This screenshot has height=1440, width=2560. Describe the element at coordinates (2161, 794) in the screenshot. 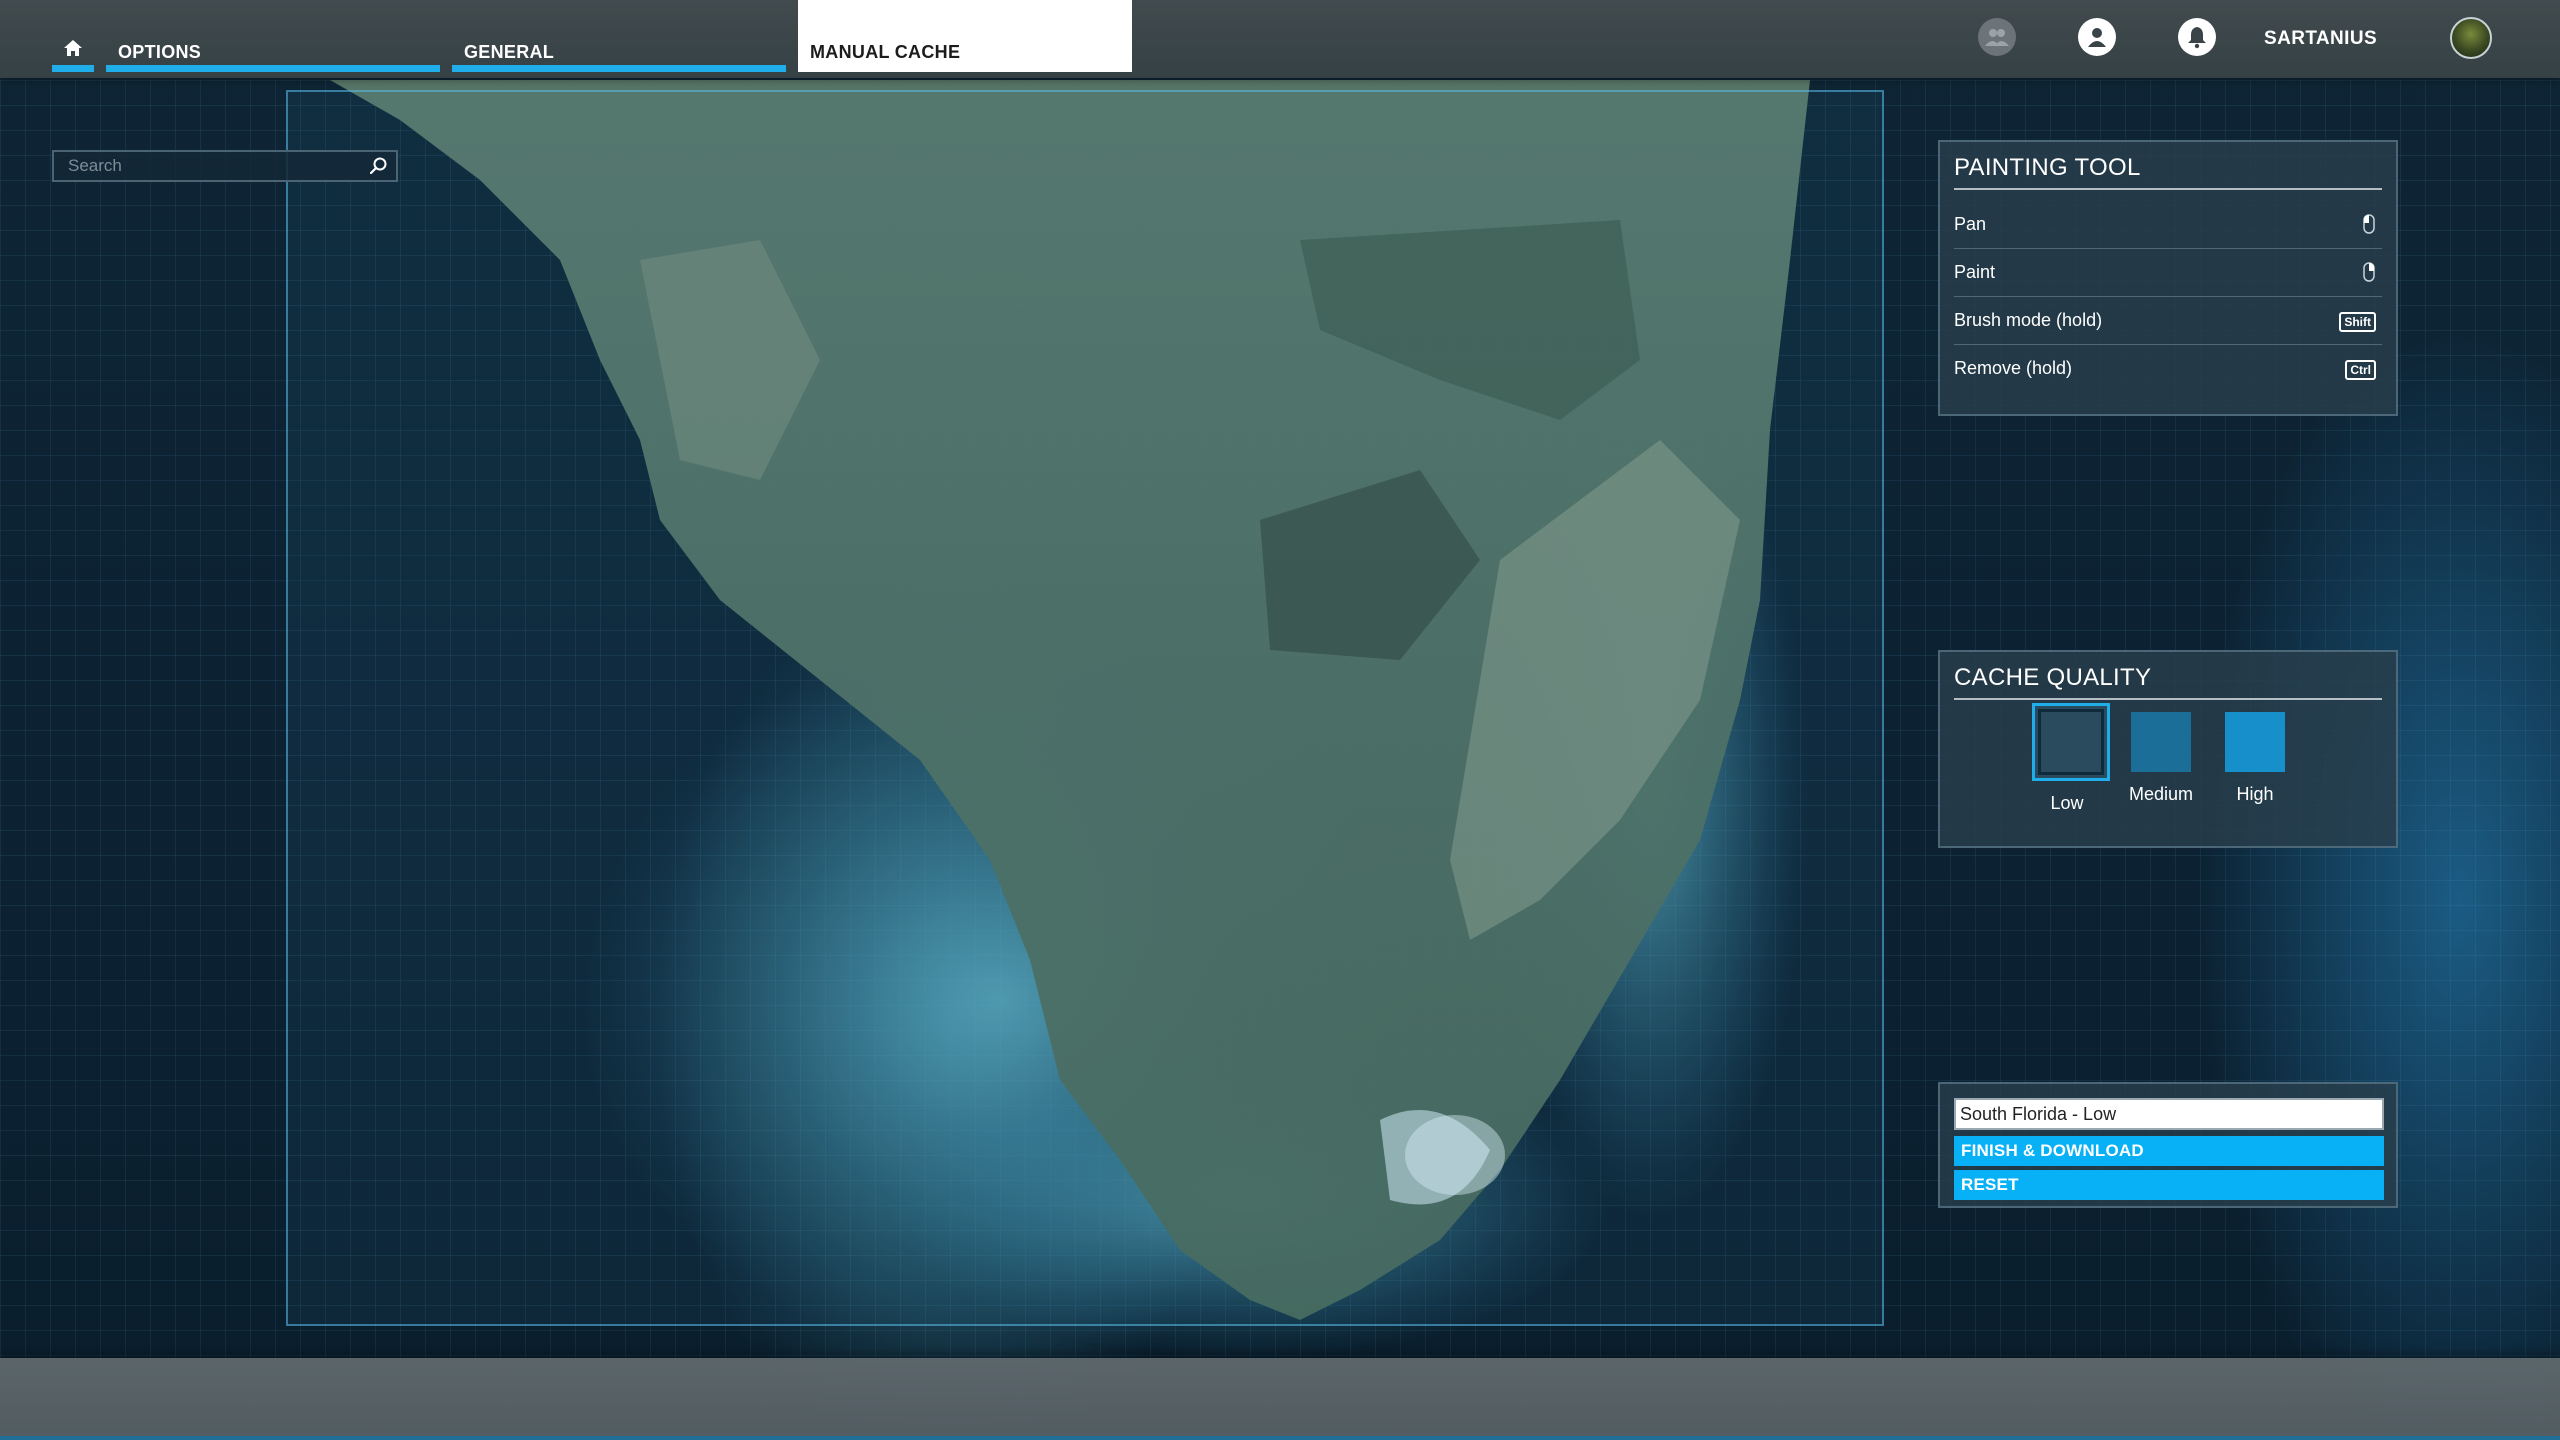

I see `quality-label: Medium` at that location.